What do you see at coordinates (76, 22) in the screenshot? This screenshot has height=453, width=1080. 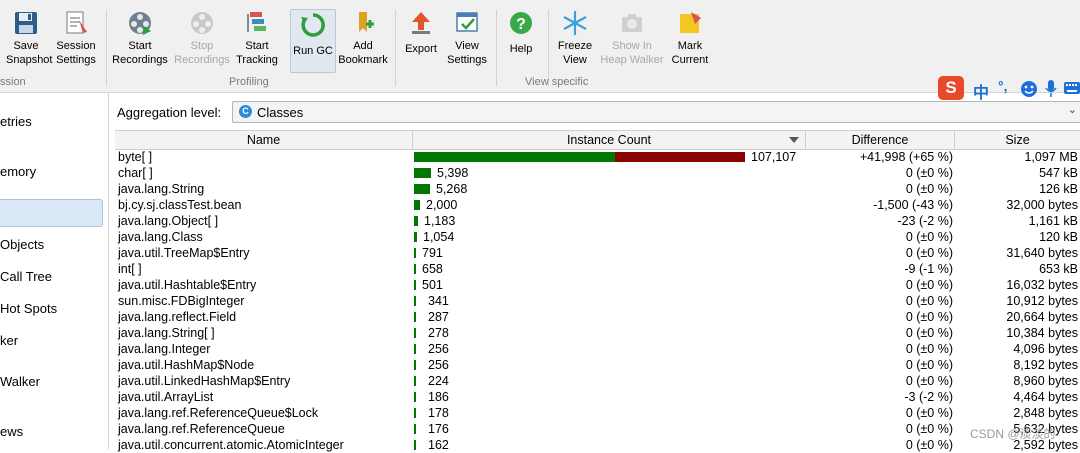 I see `settings-document-icon` at bounding box center [76, 22].